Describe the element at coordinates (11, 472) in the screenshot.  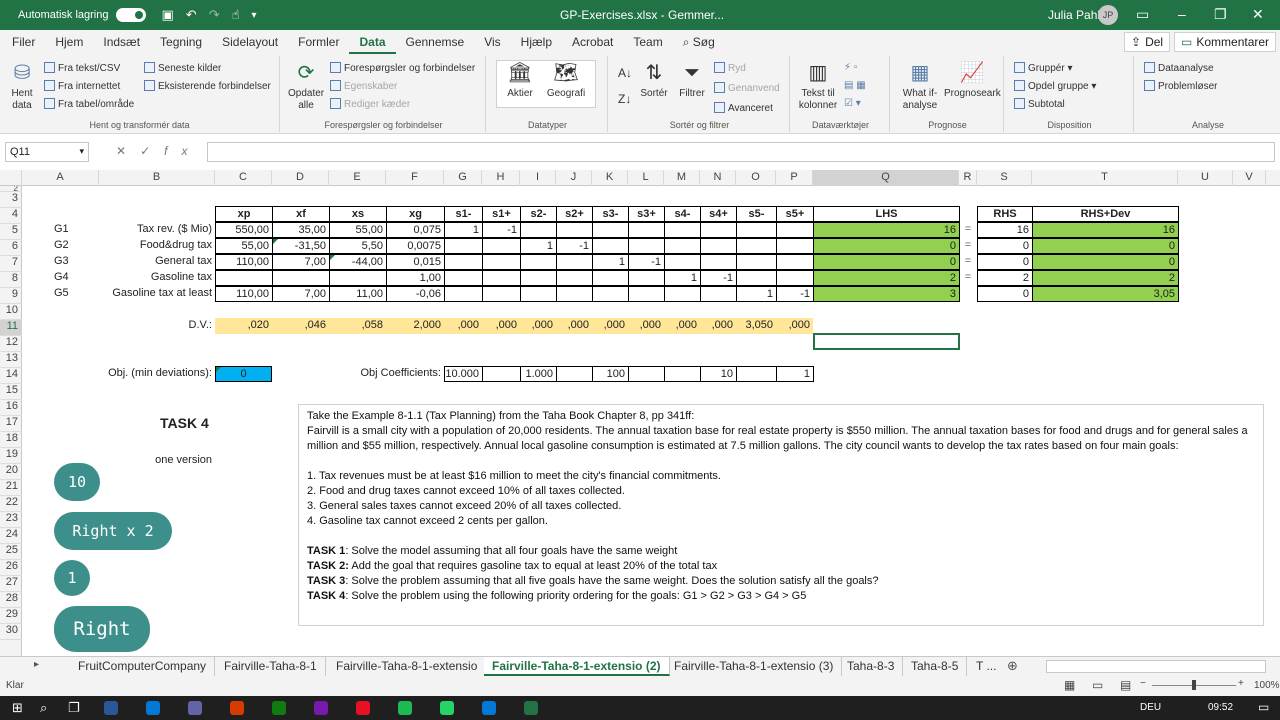
I see `row-header: 20` at that location.